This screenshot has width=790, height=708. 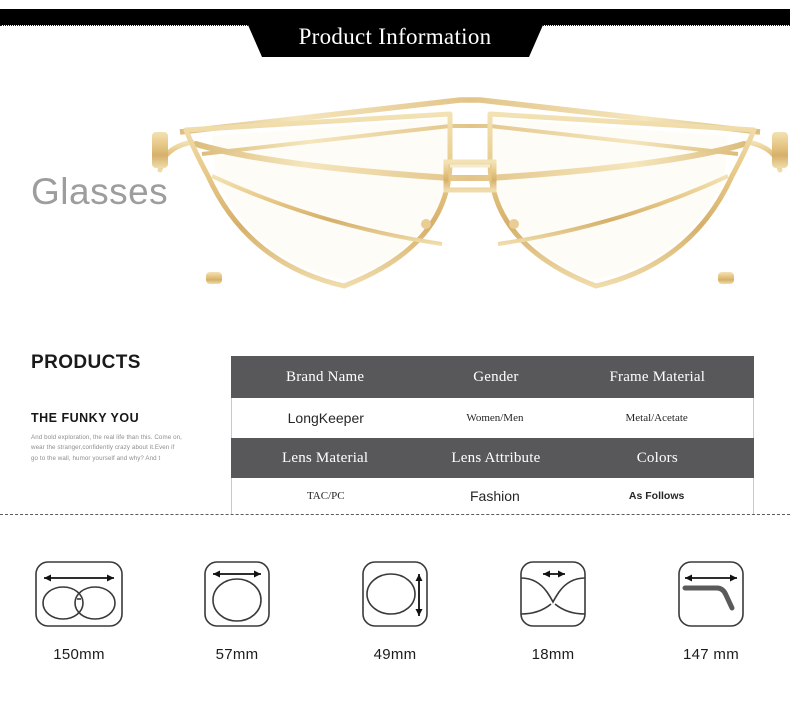 I want to click on measurement-frame-width: 150mm, so click(x=79, y=610).